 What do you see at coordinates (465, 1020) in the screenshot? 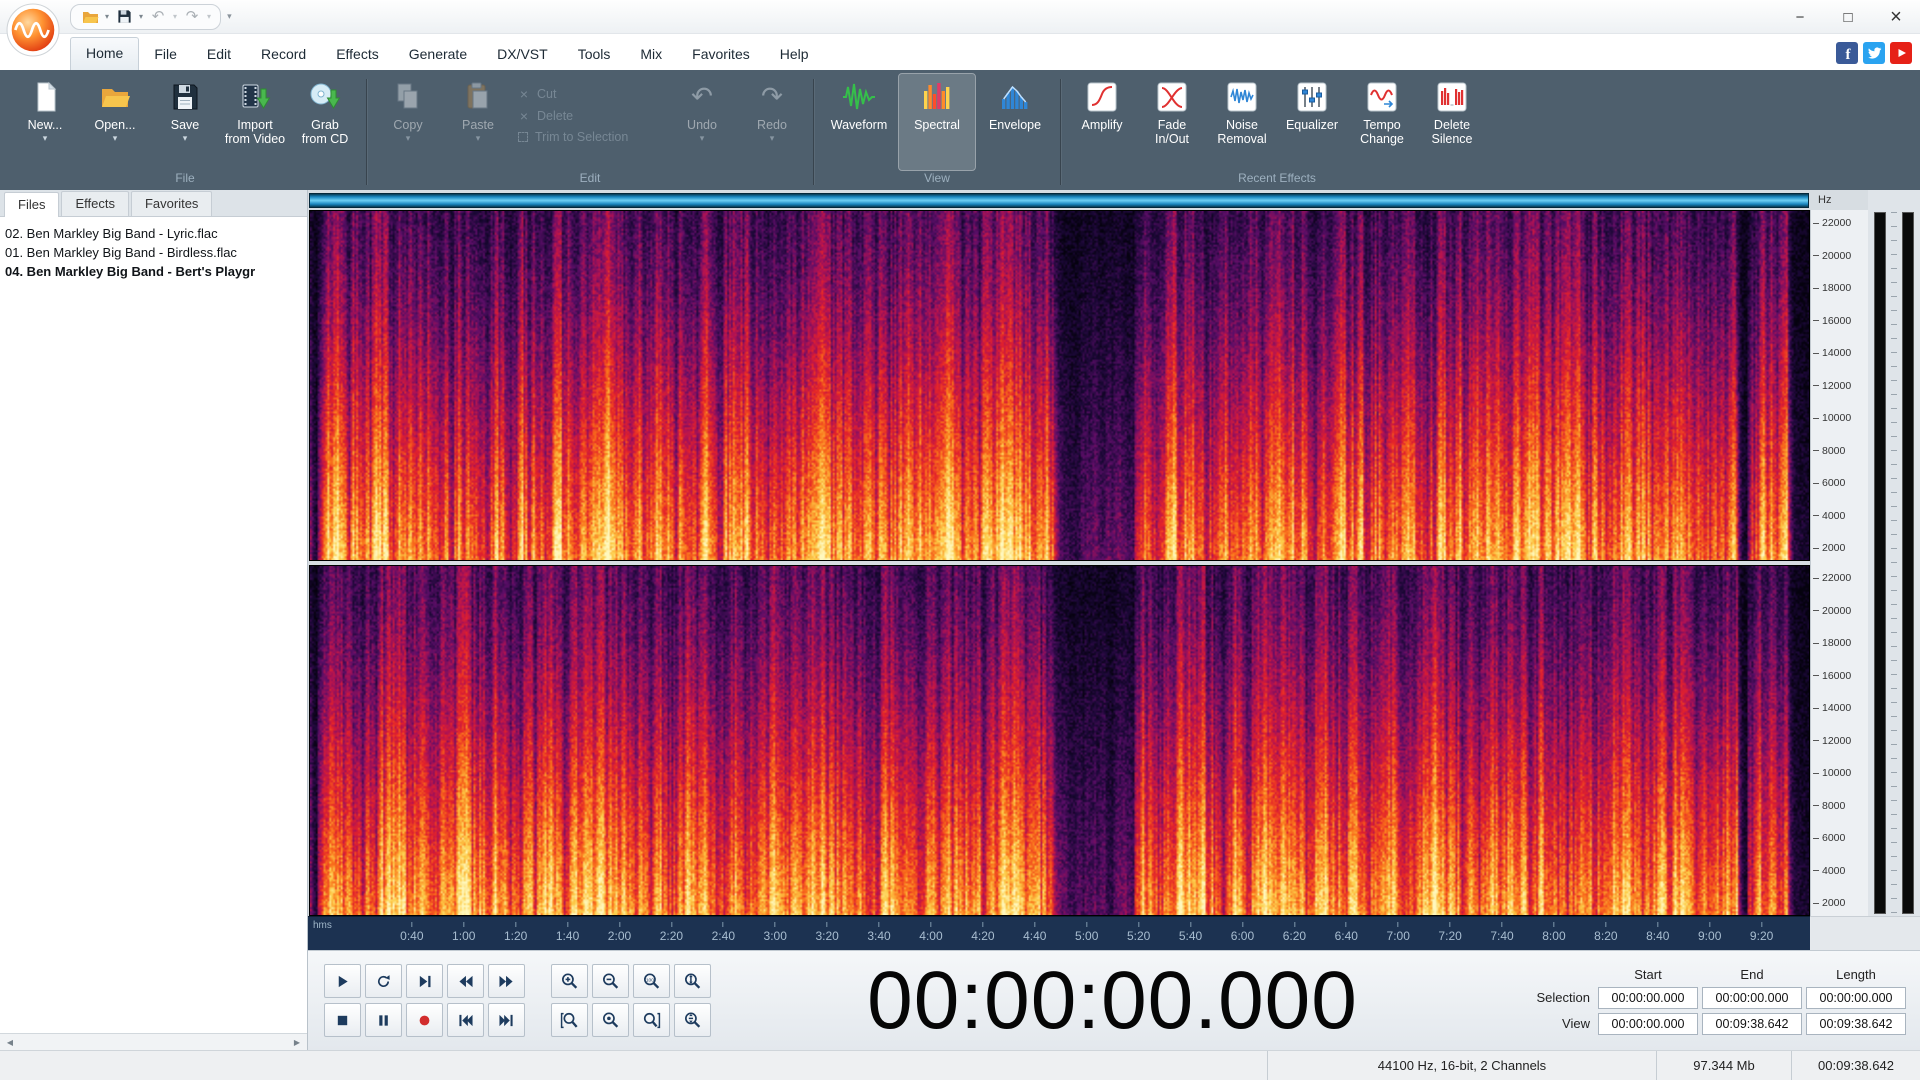
I see `go-to-start-button` at bounding box center [465, 1020].